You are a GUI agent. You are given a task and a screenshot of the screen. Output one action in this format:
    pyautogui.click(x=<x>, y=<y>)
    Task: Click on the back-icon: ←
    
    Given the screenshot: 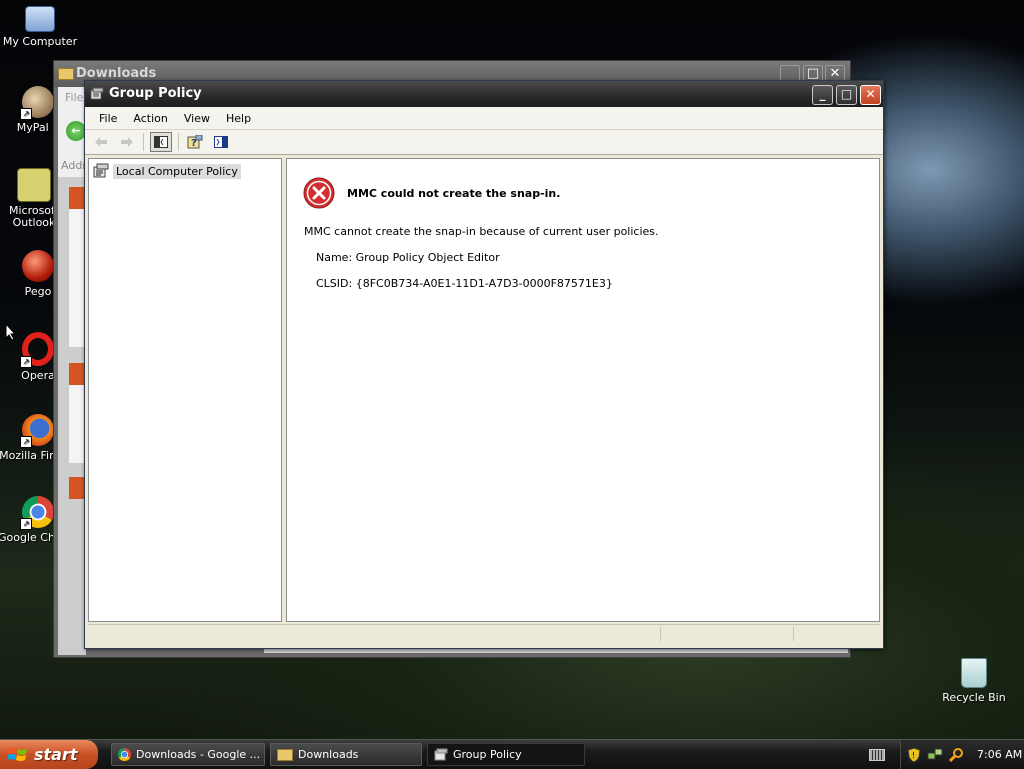 What is the action you would take?
    pyautogui.click(x=76, y=131)
    